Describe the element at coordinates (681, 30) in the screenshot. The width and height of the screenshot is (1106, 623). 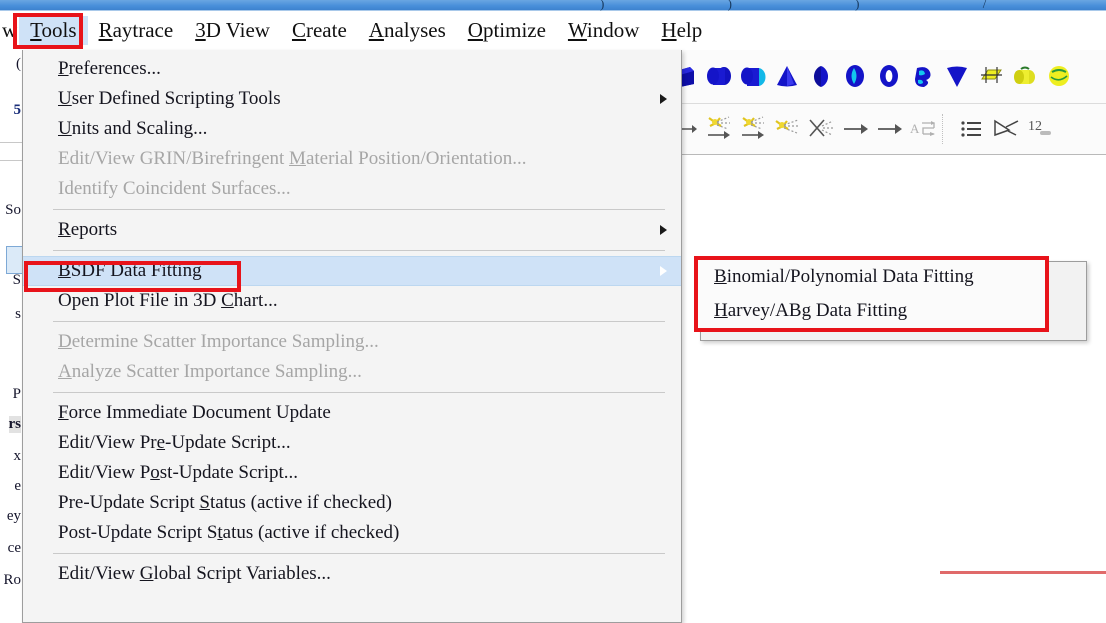
I see `menu-help: Help` at that location.